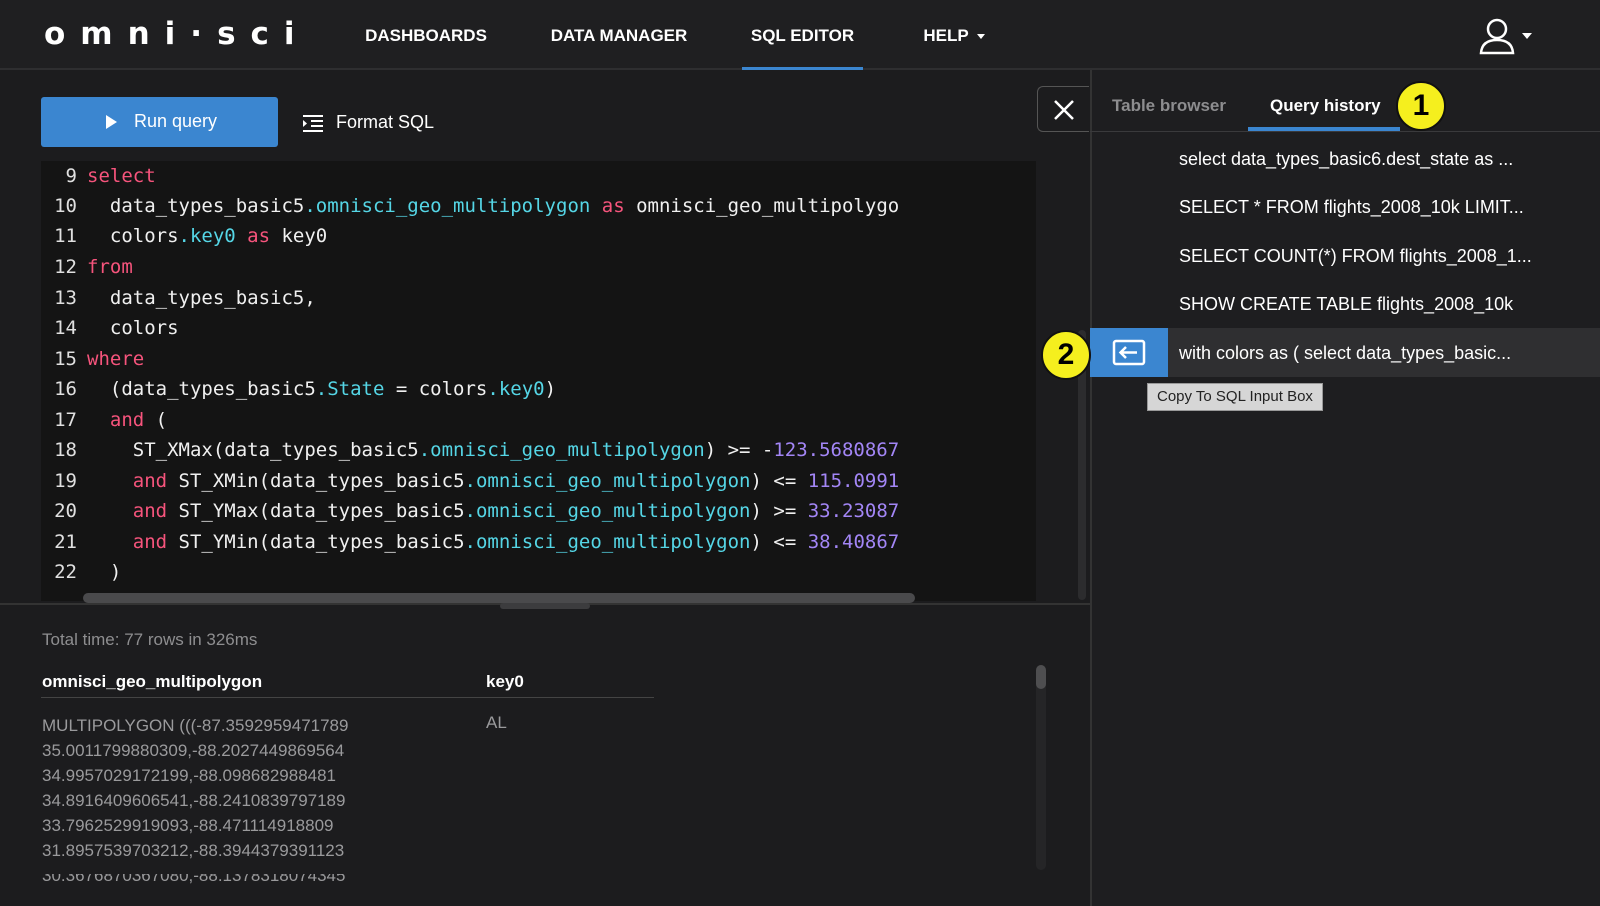 The image size is (1600, 906). What do you see at coordinates (71, 176) in the screenshot?
I see `line-number: 9` at bounding box center [71, 176].